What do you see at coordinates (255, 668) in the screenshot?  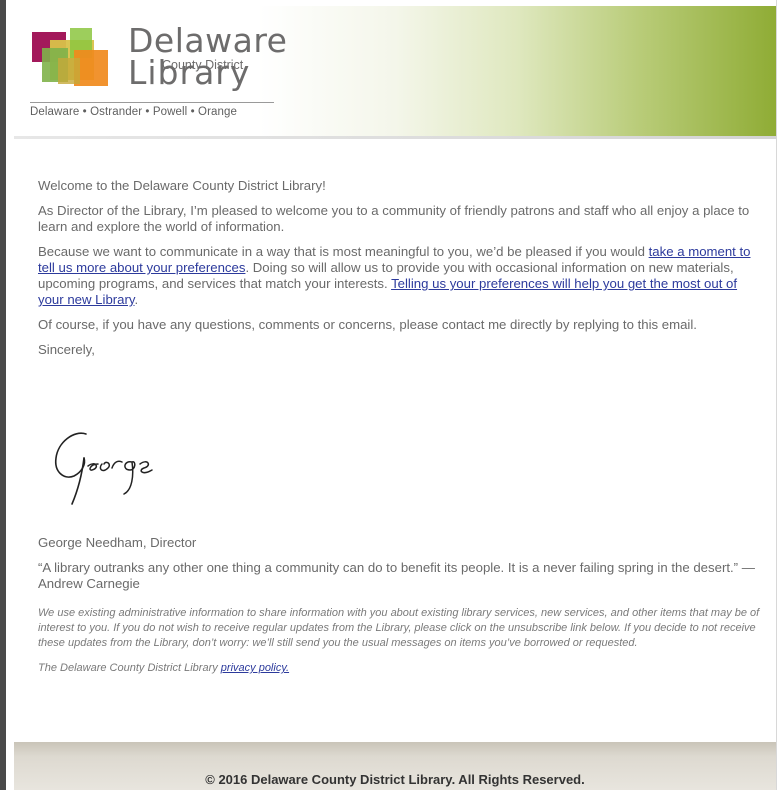 I see `privacy-policy-link: privacy policy.` at bounding box center [255, 668].